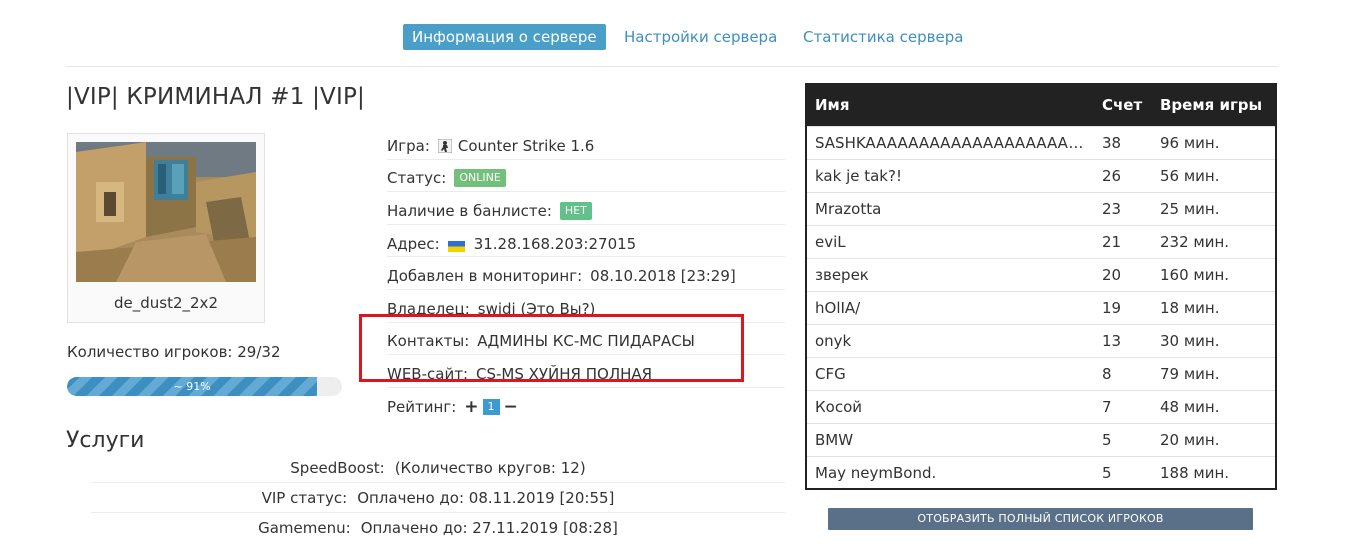 The image size is (1351, 559). What do you see at coordinates (1213, 241) in the screenshot?
I see `player-time: 232 мин.` at bounding box center [1213, 241].